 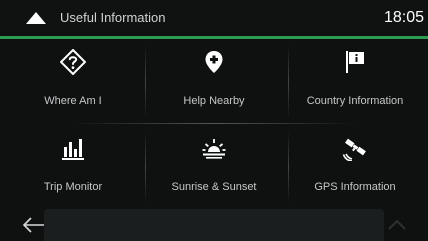 I want to click on tile-sunrise-sunset: Sunrise & Sunset, so click(x=214, y=167).